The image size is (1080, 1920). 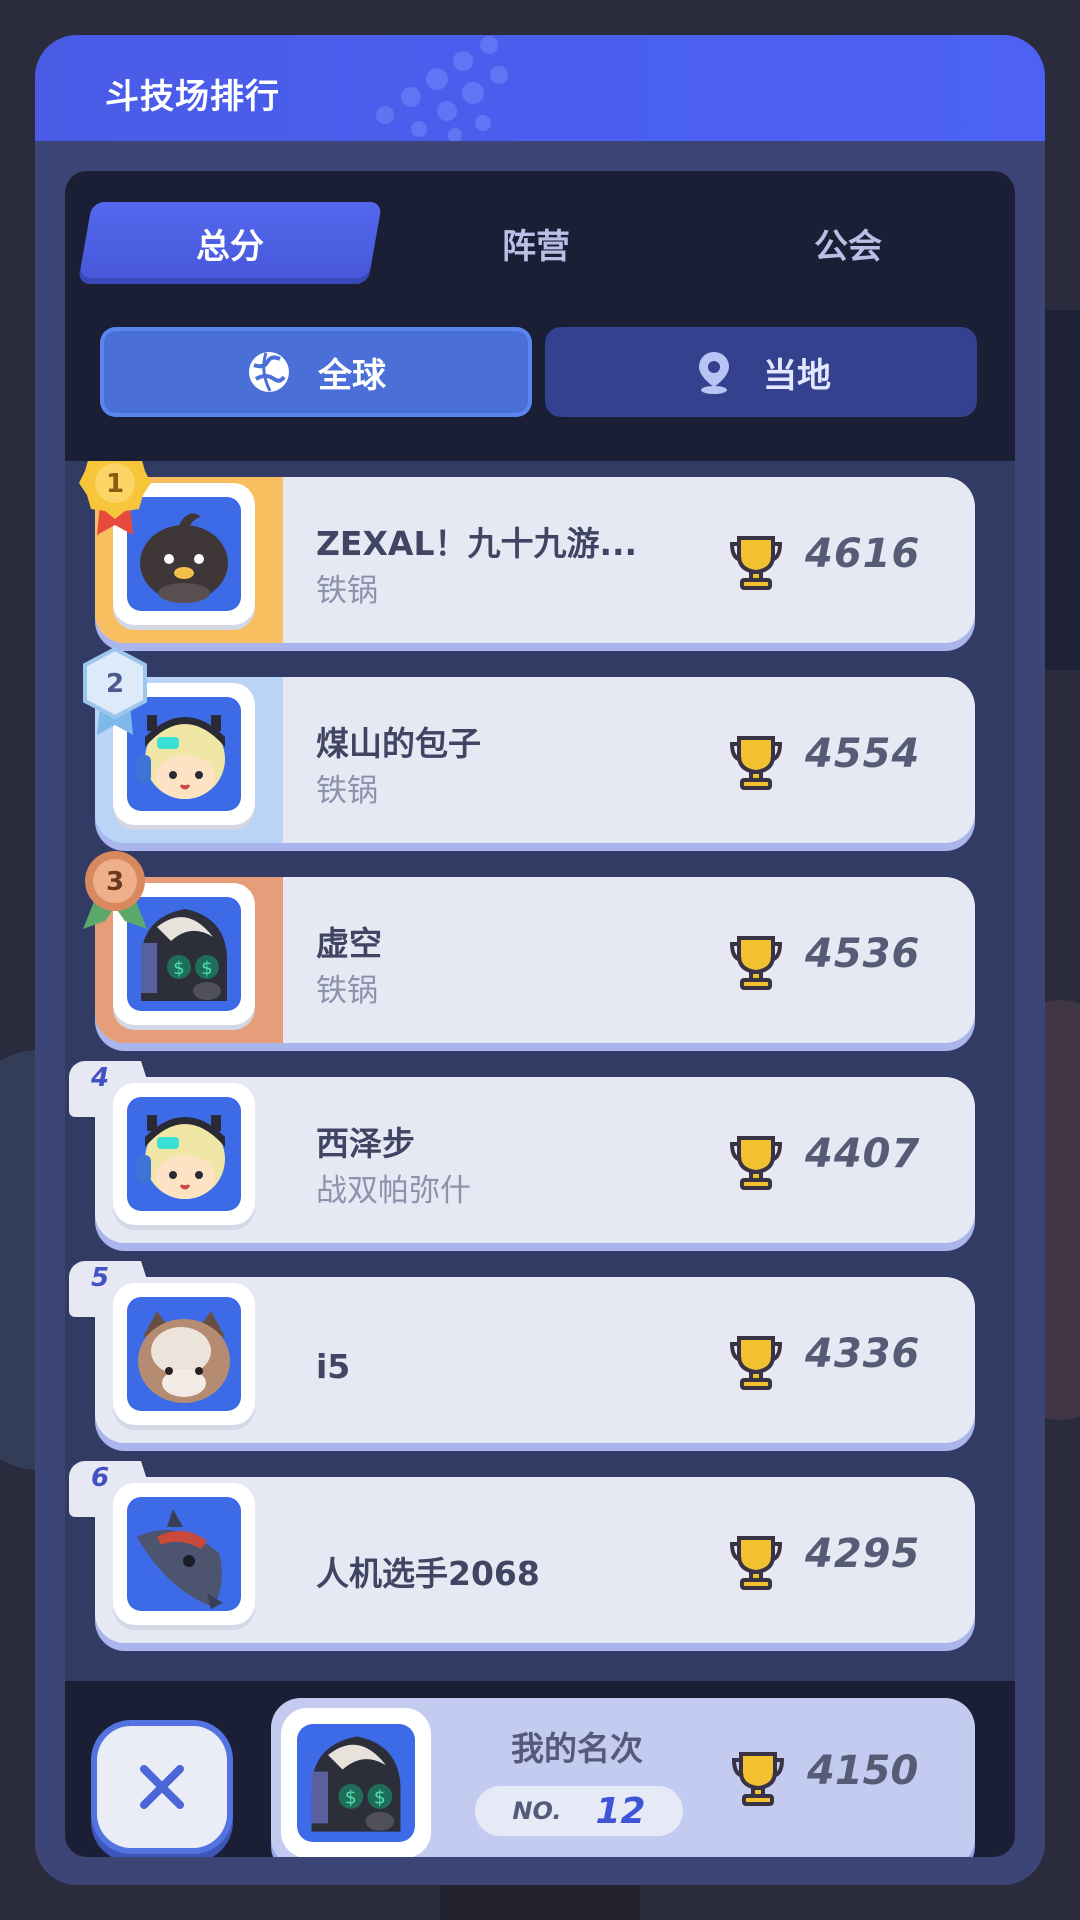 I want to click on player-score: 4336, so click(x=863, y=1354).